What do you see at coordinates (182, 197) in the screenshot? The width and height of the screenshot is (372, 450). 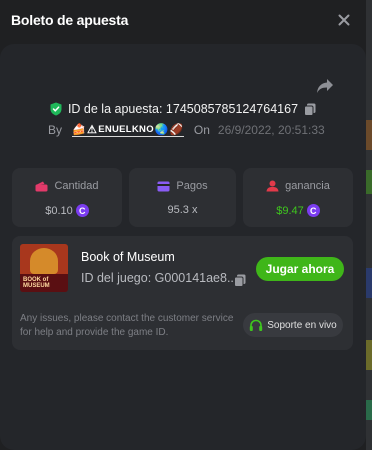 I see `stat-payout: Pagos 95.3 x` at bounding box center [182, 197].